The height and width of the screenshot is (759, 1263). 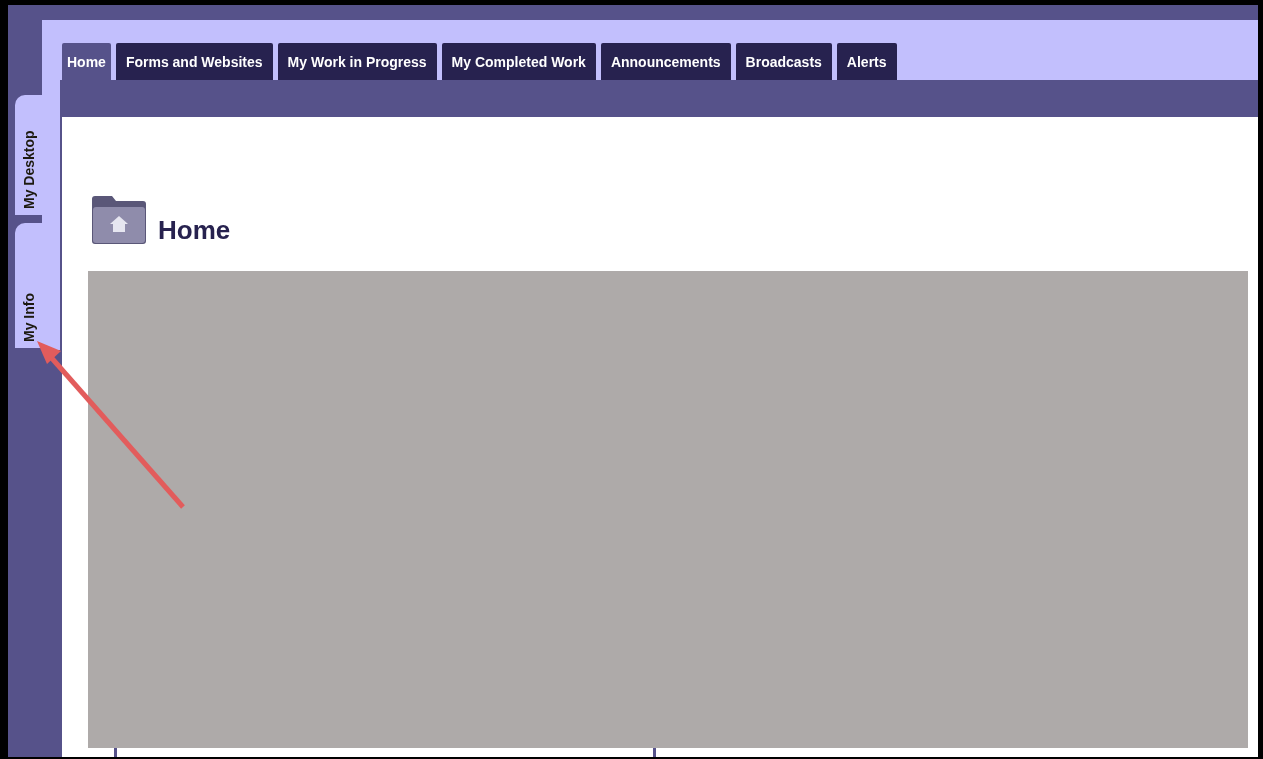 What do you see at coordinates (28, 155) in the screenshot?
I see `side-tab: My Desktop` at bounding box center [28, 155].